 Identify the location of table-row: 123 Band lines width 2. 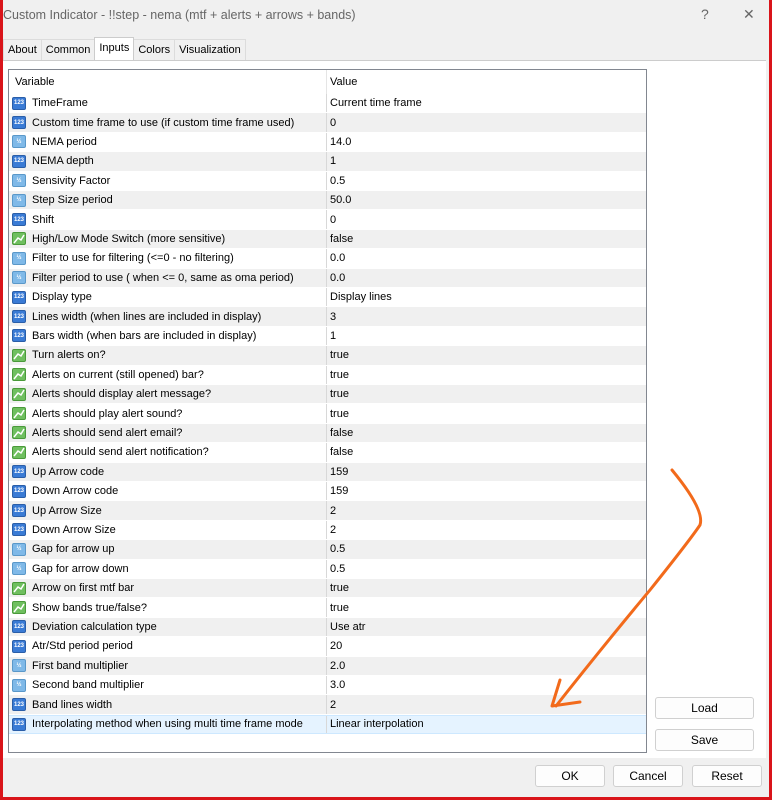
(327, 705).